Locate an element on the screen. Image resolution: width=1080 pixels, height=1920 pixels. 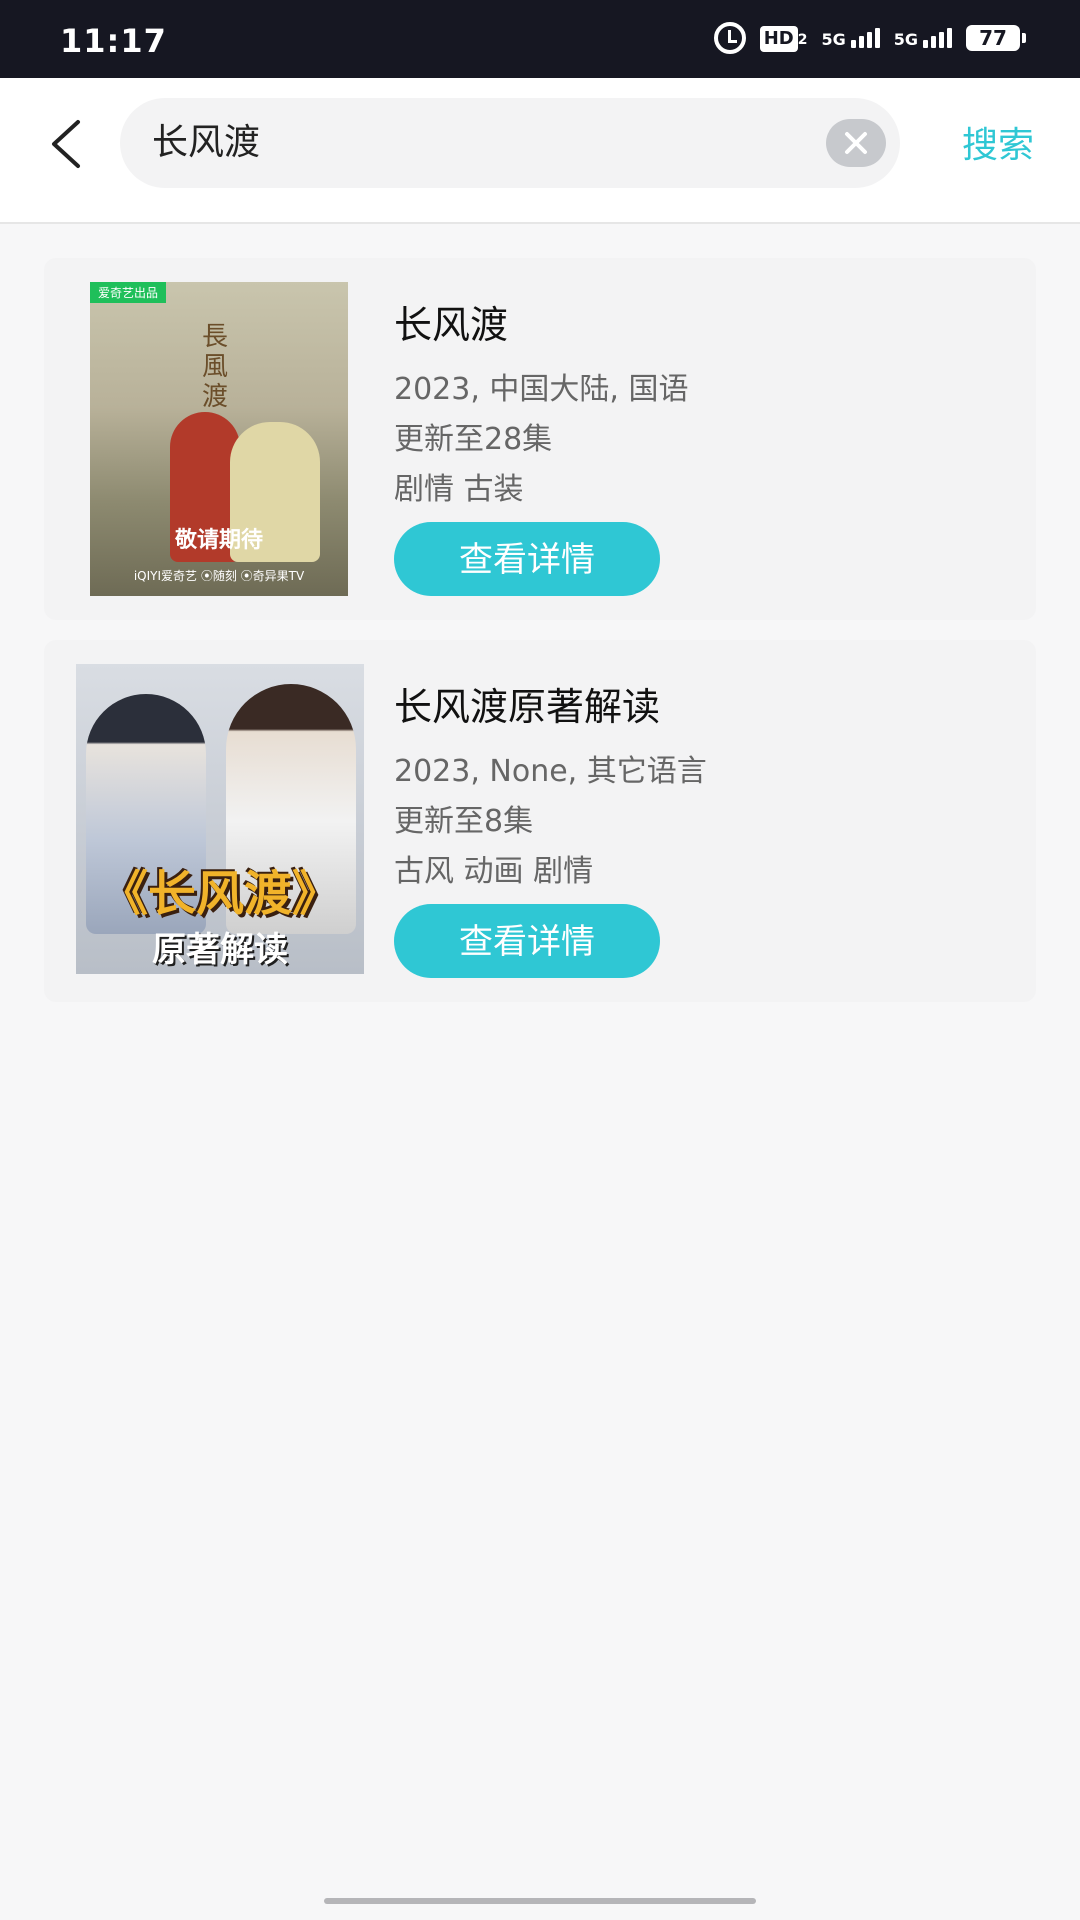
alarm-icon is located at coordinates (729, 38).